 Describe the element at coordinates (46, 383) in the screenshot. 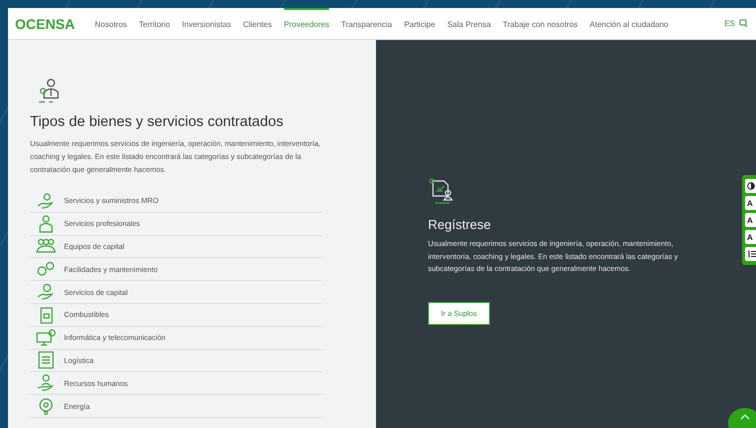

I see `hand-person-icon` at that location.